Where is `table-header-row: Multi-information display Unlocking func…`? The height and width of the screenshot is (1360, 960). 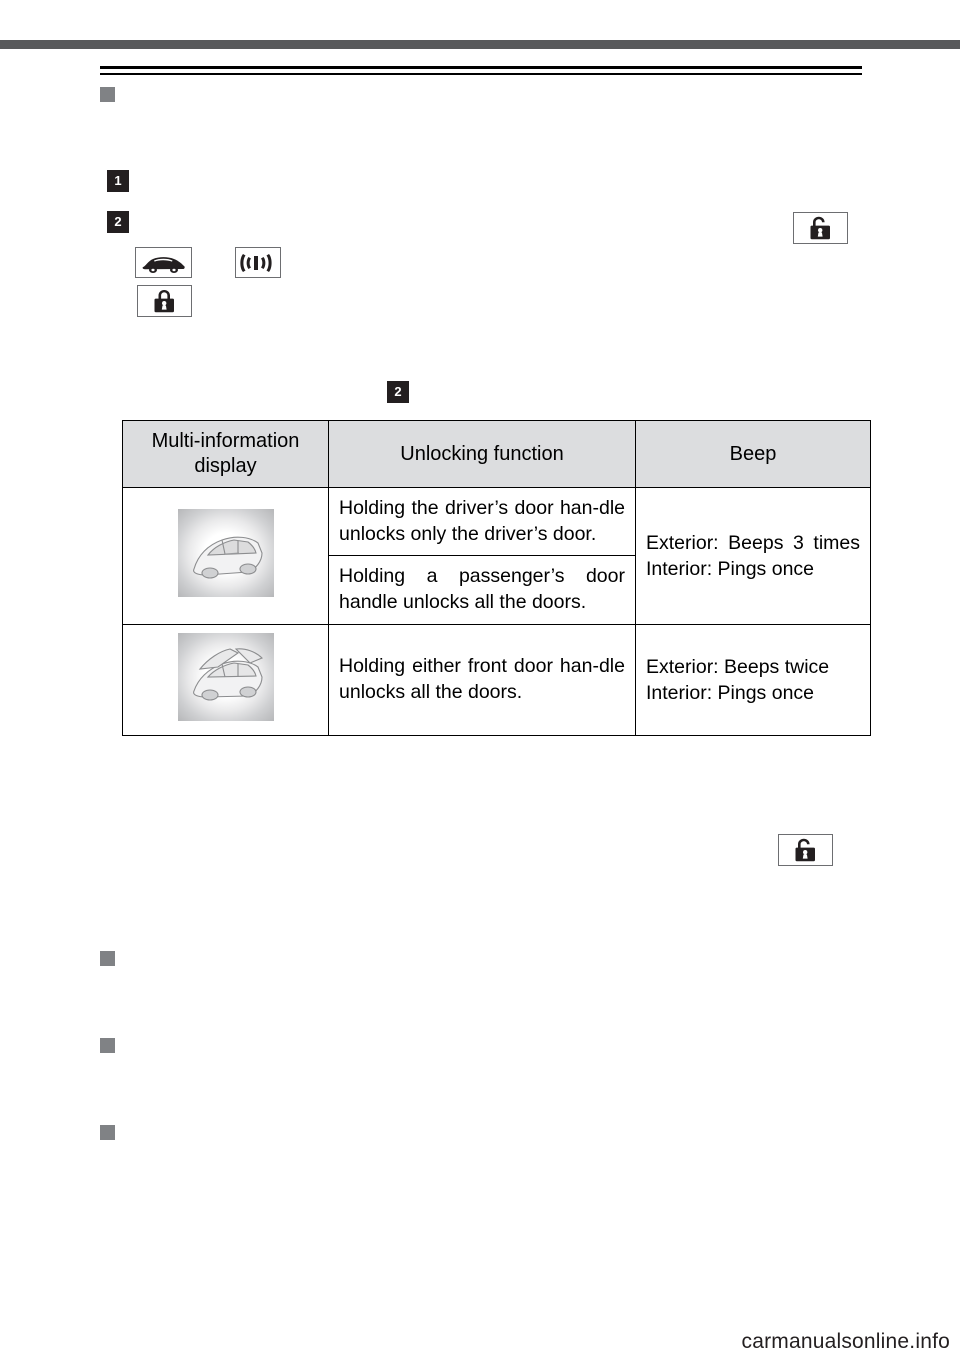
table-header-row: Multi-information display Unlocking func… is located at coordinates (496, 454).